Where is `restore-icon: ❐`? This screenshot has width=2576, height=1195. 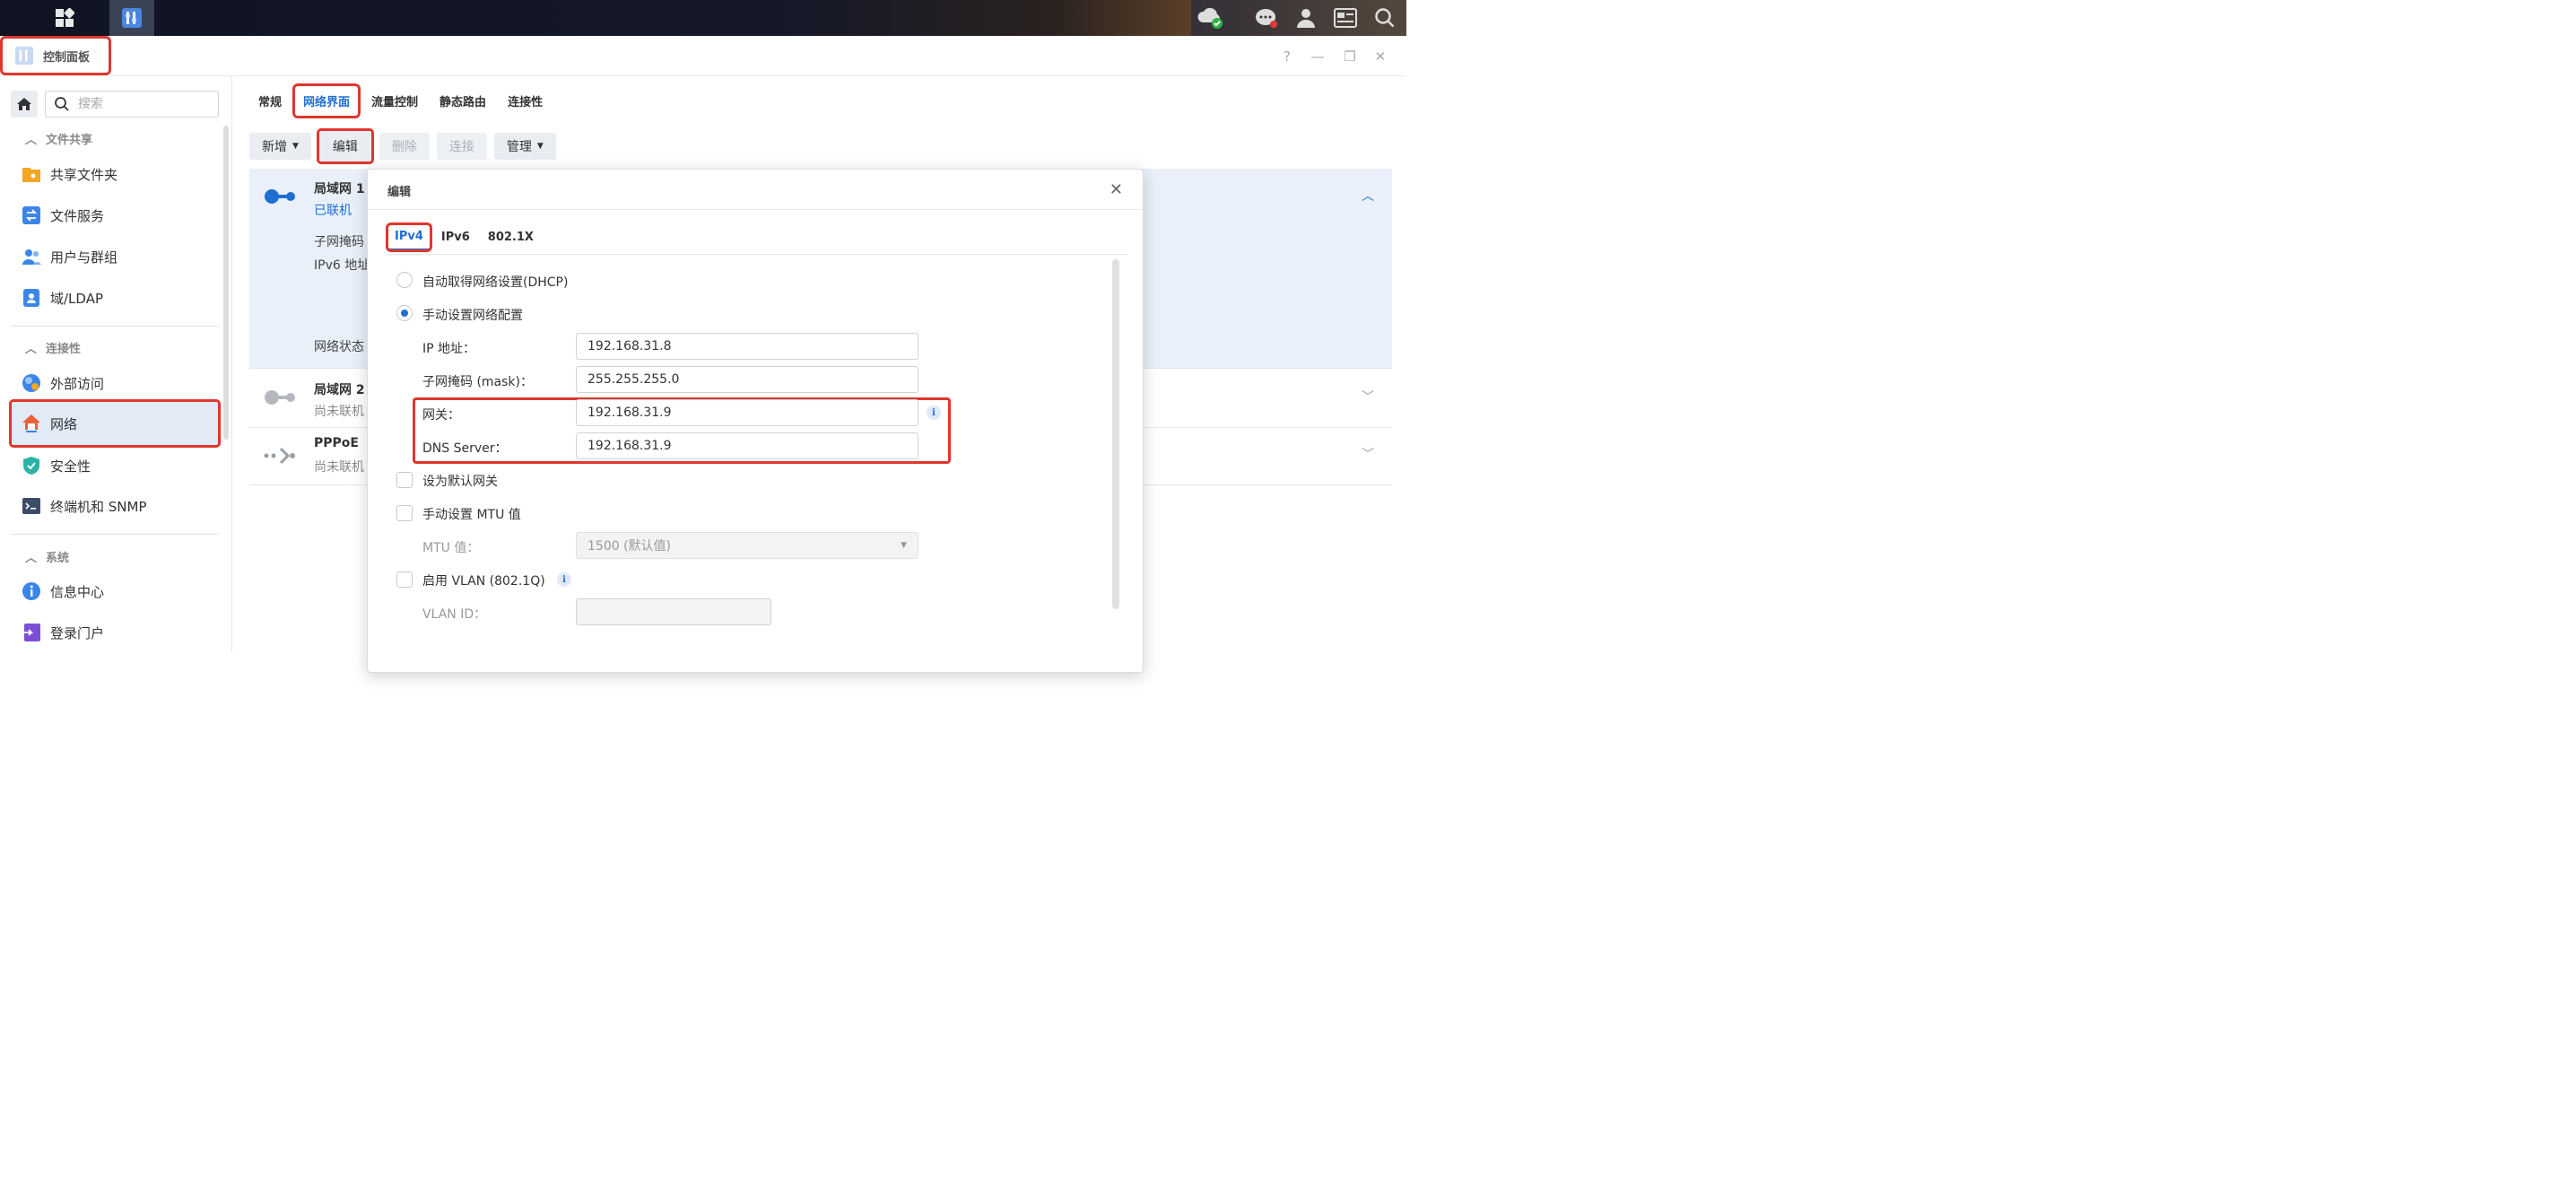 restore-icon: ❐ is located at coordinates (1350, 56).